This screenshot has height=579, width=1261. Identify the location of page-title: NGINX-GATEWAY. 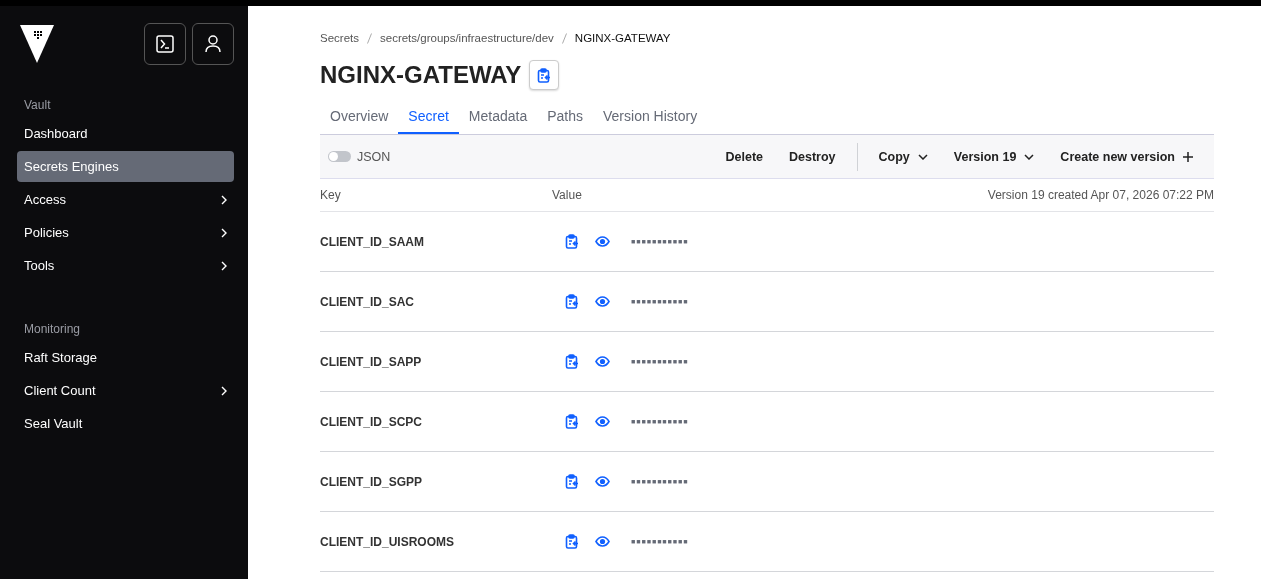
(421, 75).